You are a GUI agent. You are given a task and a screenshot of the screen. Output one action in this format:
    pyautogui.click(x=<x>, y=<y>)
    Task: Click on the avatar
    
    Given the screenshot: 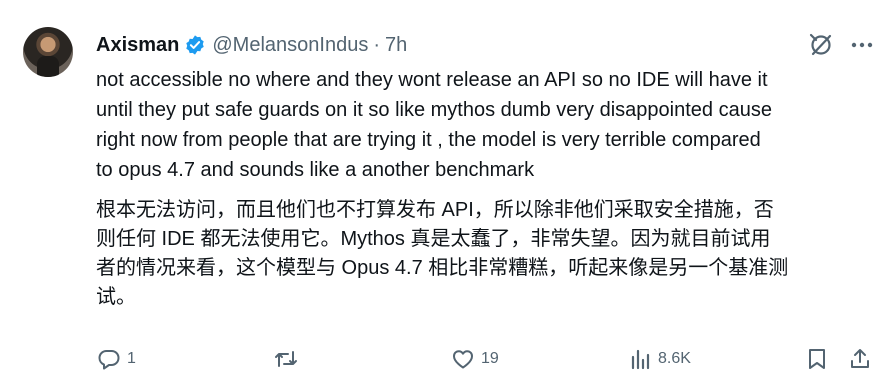 What is the action you would take?
    pyautogui.click(x=48, y=52)
    